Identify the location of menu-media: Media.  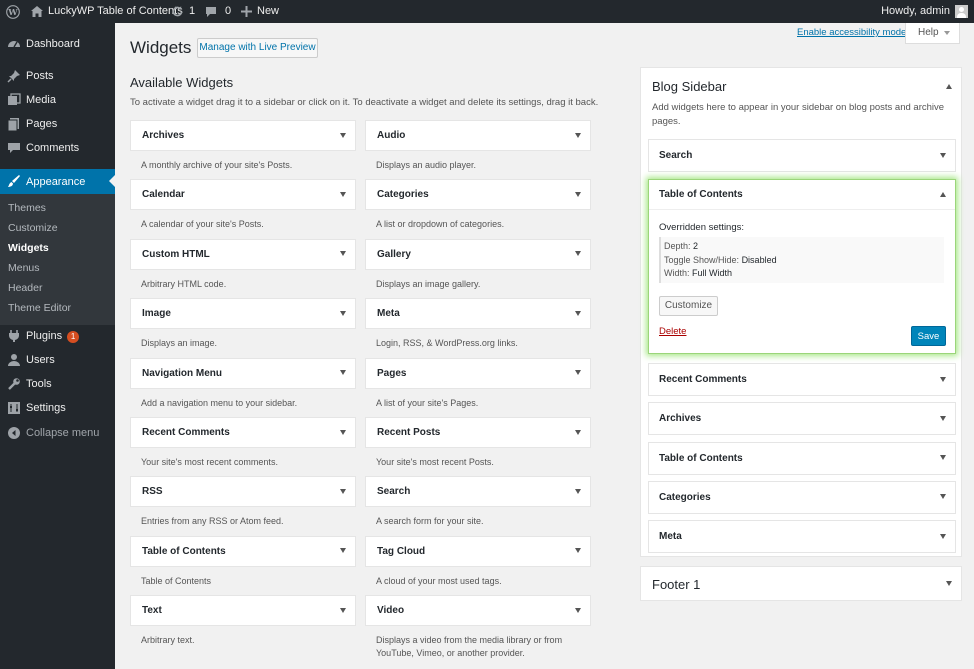
(57, 100).